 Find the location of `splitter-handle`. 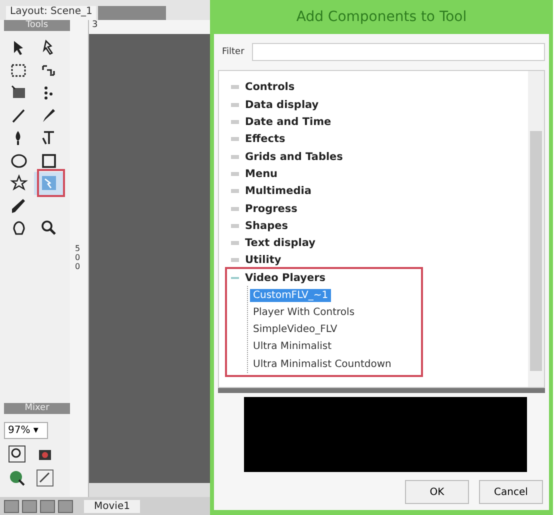

splitter-handle is located at coordinates (381, 390).